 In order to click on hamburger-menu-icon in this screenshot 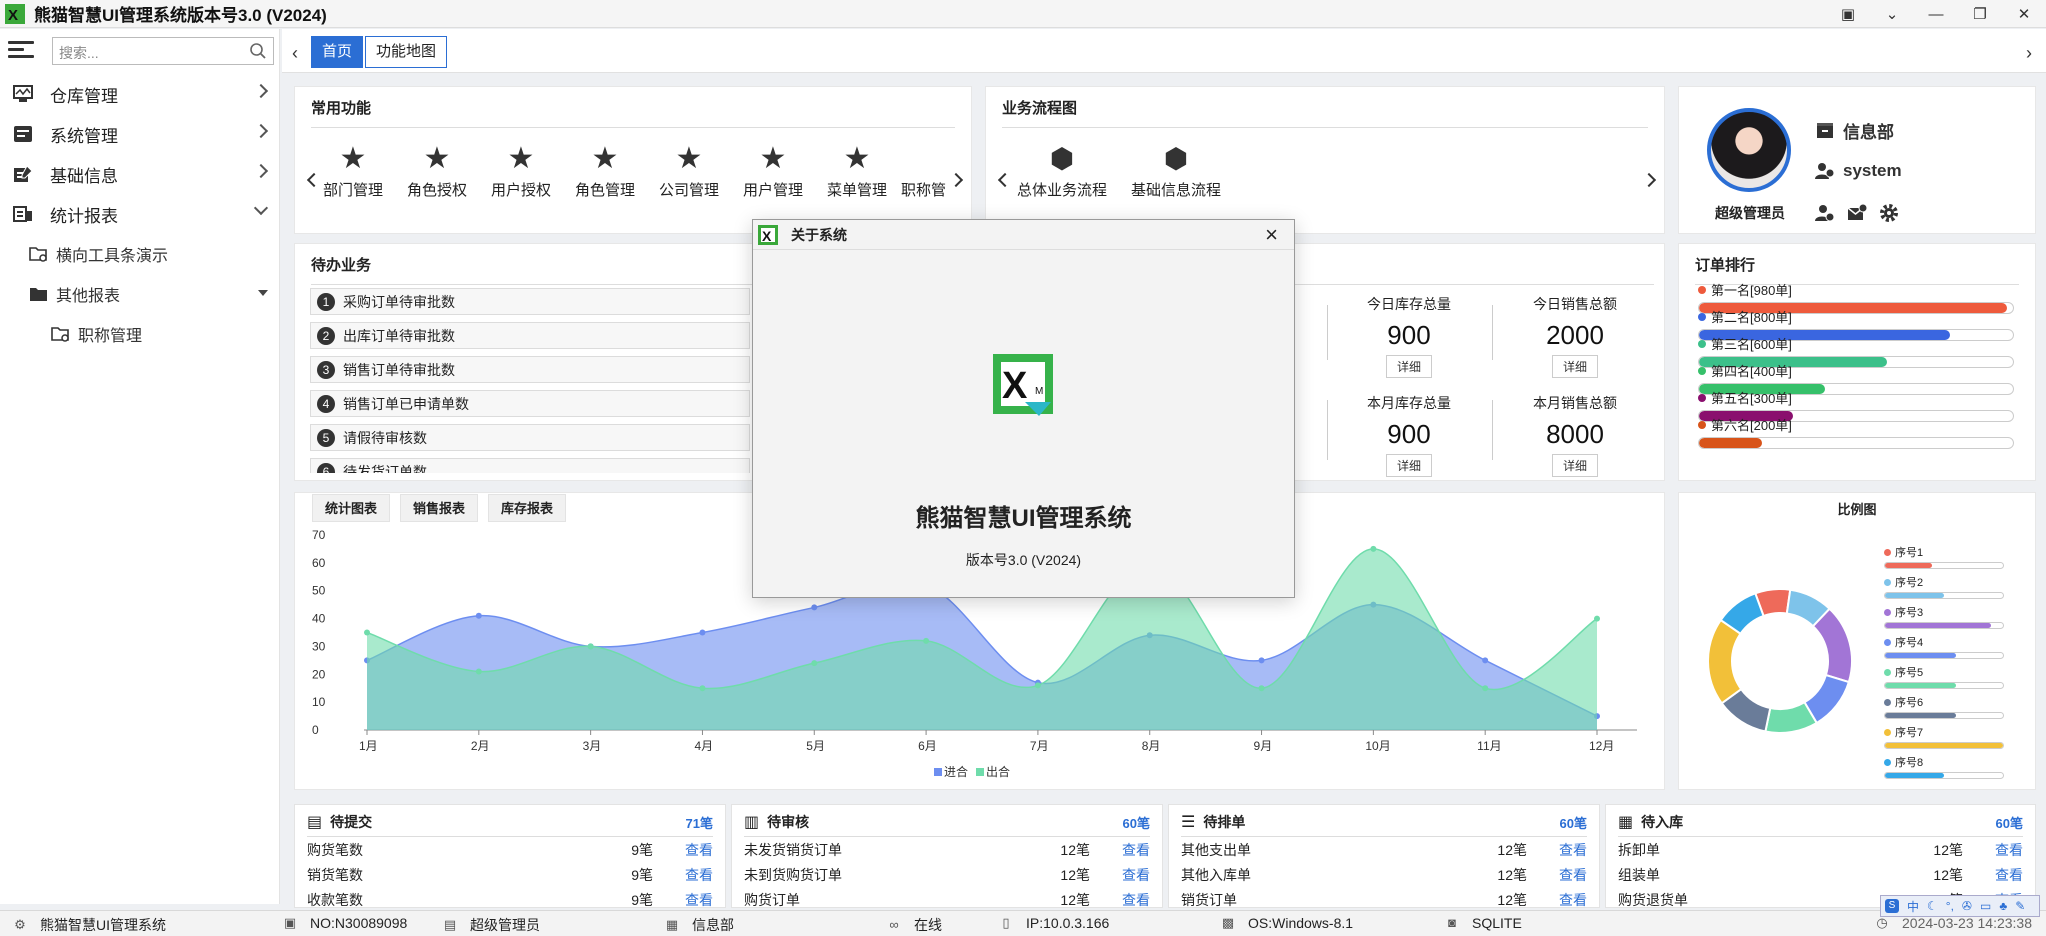, I will do `click(21, 51)`.